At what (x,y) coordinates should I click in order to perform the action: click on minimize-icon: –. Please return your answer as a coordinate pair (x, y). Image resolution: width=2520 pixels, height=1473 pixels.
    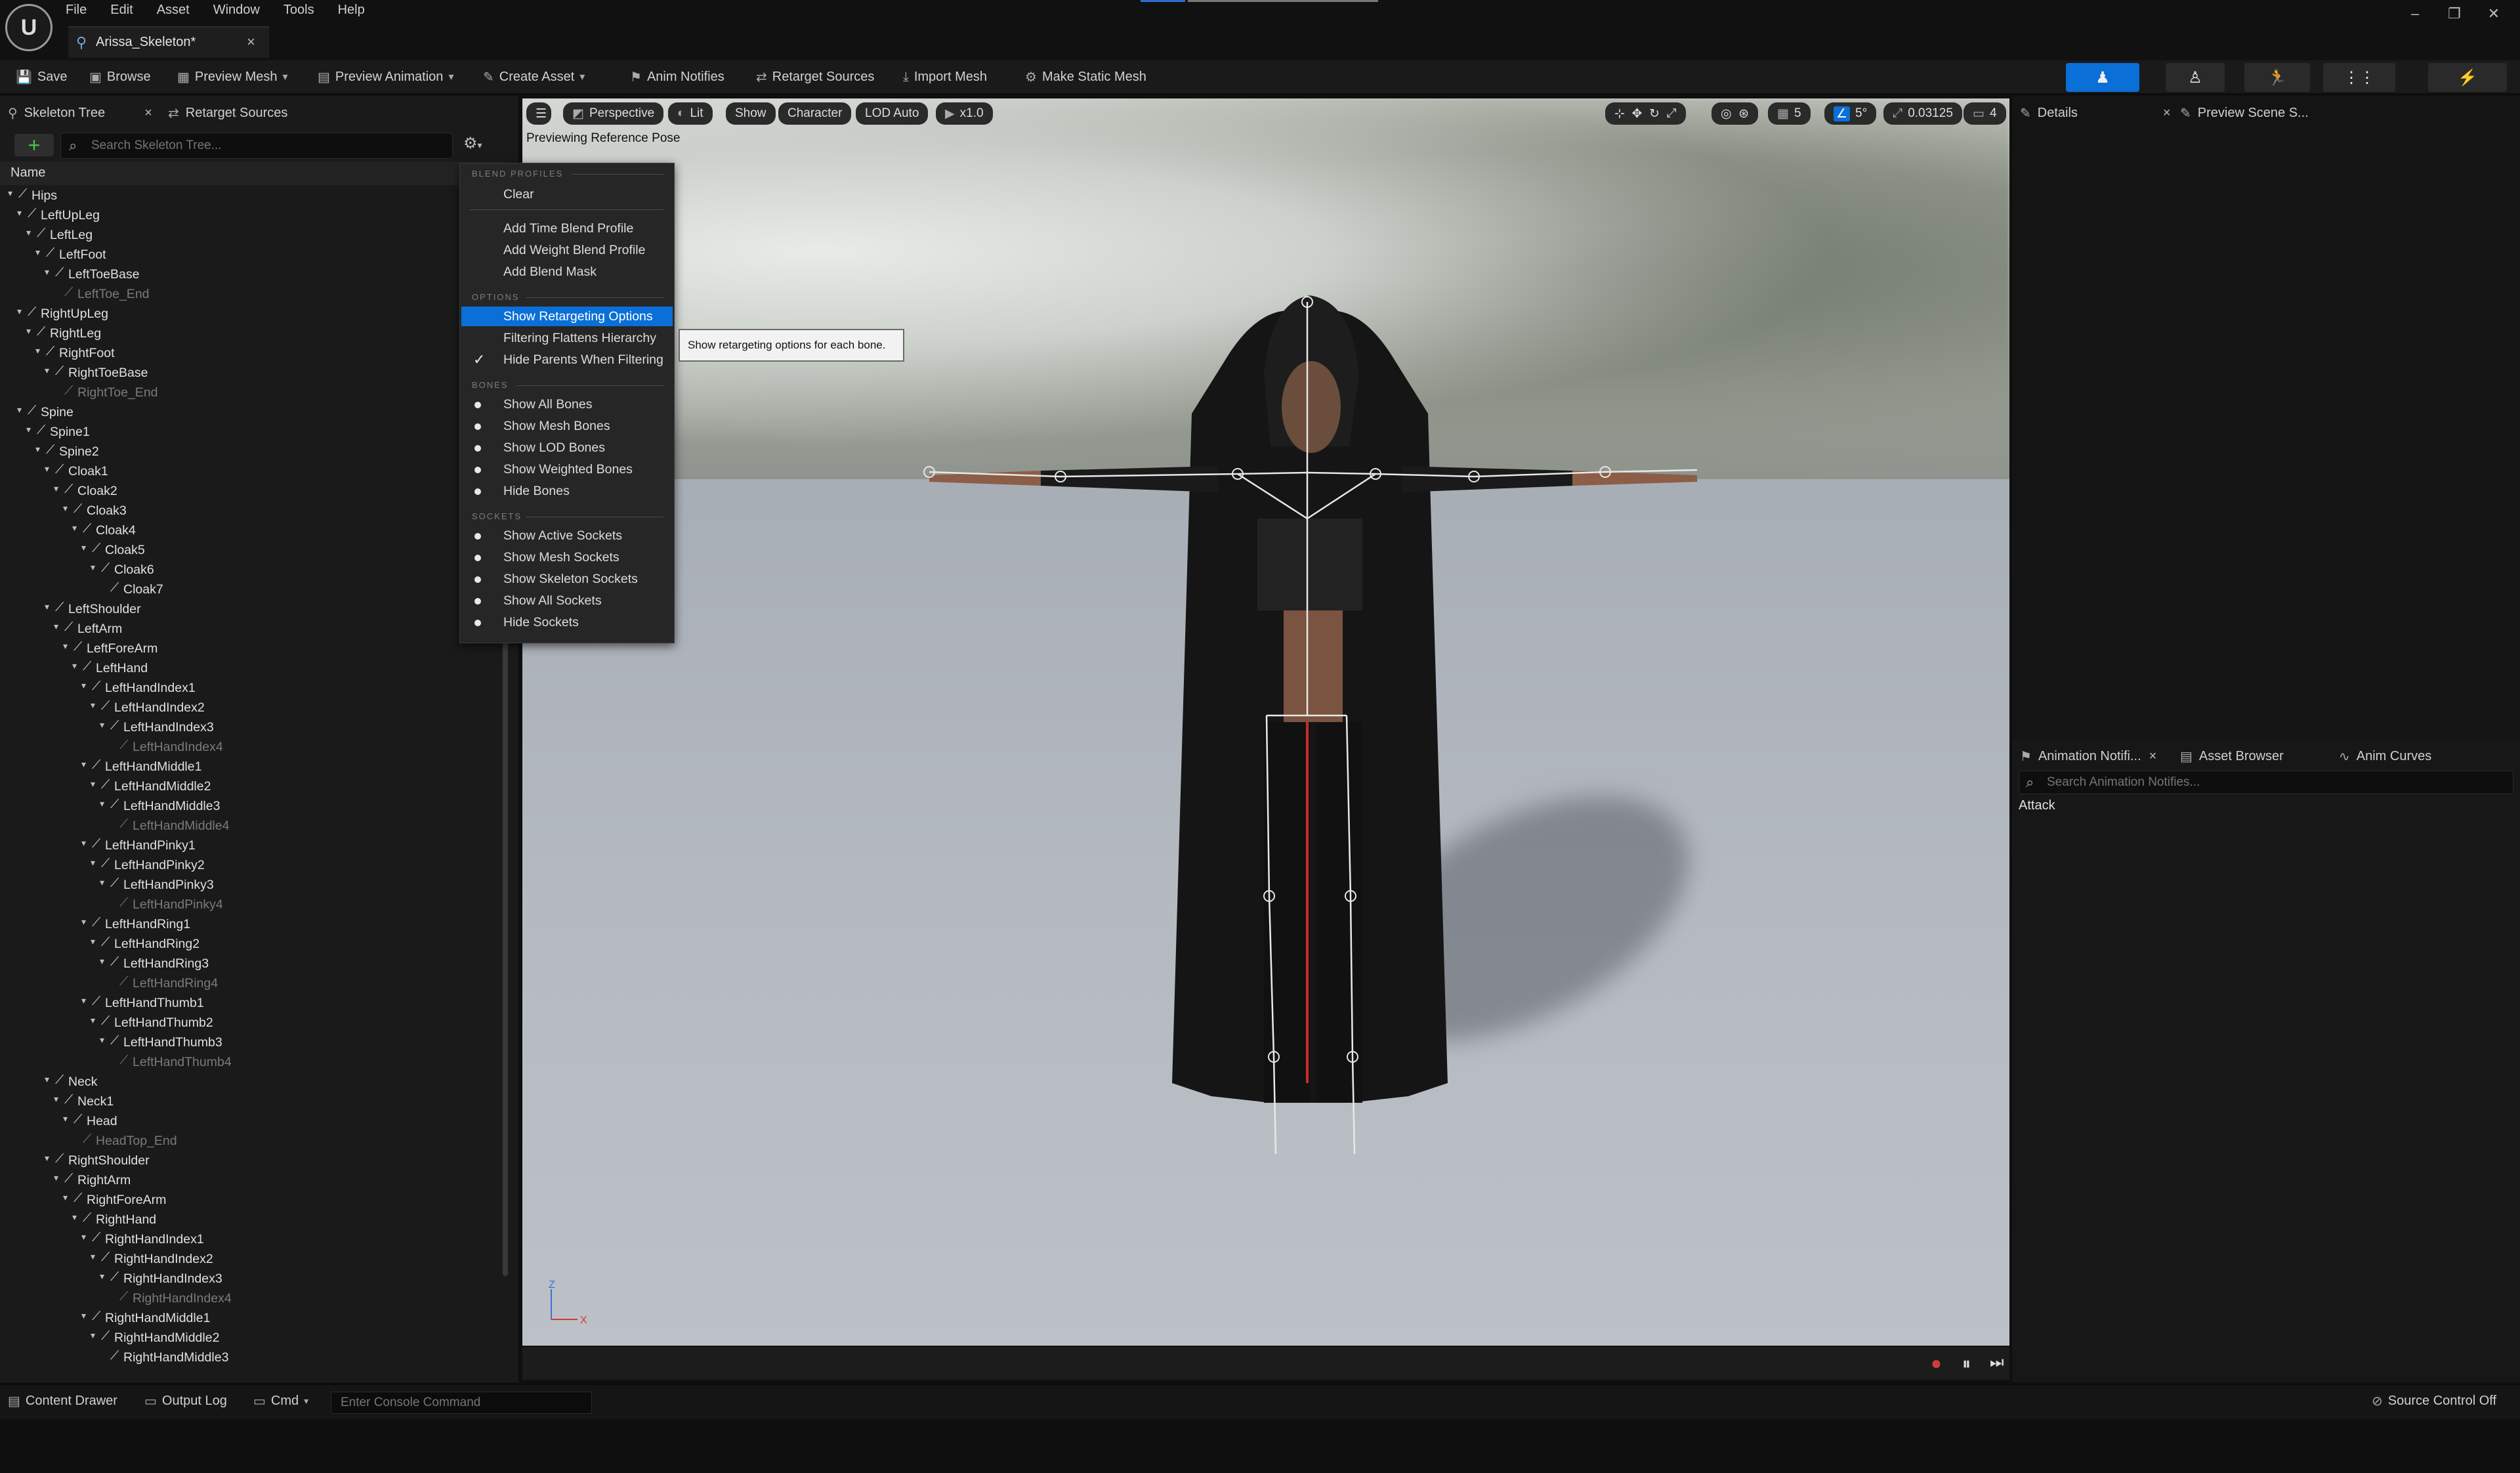
    Looking at the image, I should click on (2415, 13).